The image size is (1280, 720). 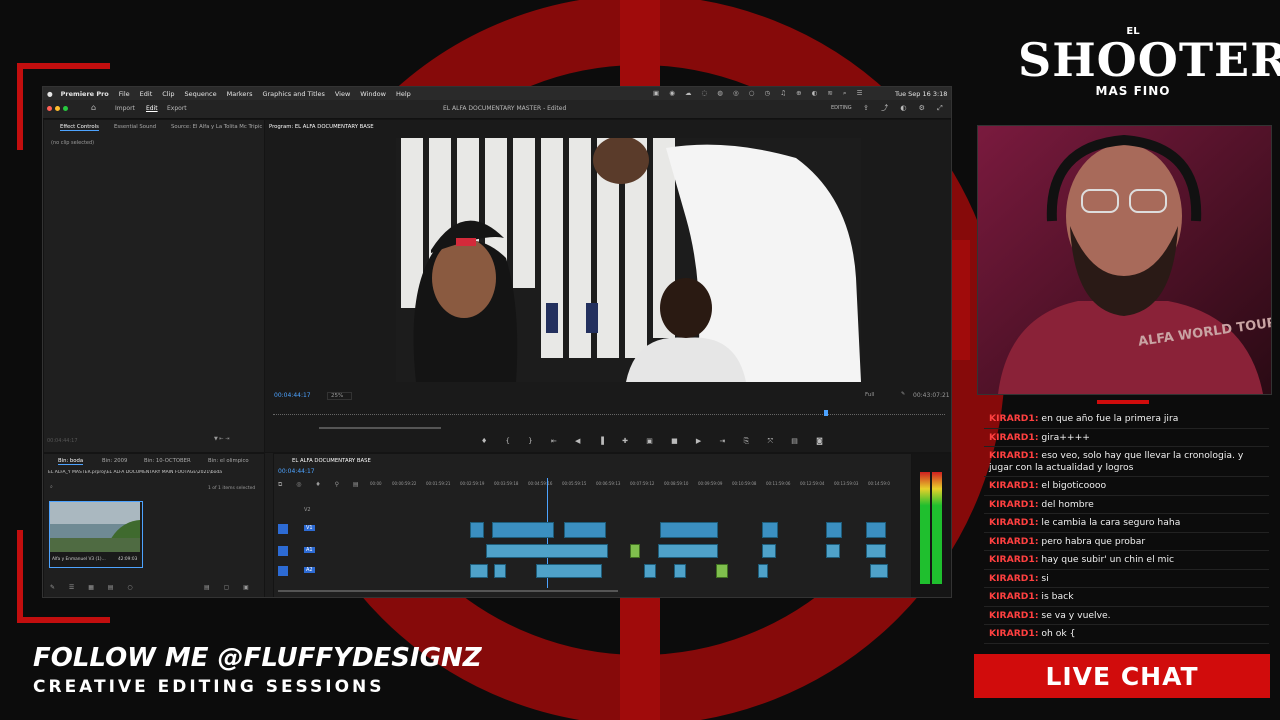 I want to click on share-icons: ⇪ ⤴ ◐ ⚙ ⤢, so click(x=905, y=108).